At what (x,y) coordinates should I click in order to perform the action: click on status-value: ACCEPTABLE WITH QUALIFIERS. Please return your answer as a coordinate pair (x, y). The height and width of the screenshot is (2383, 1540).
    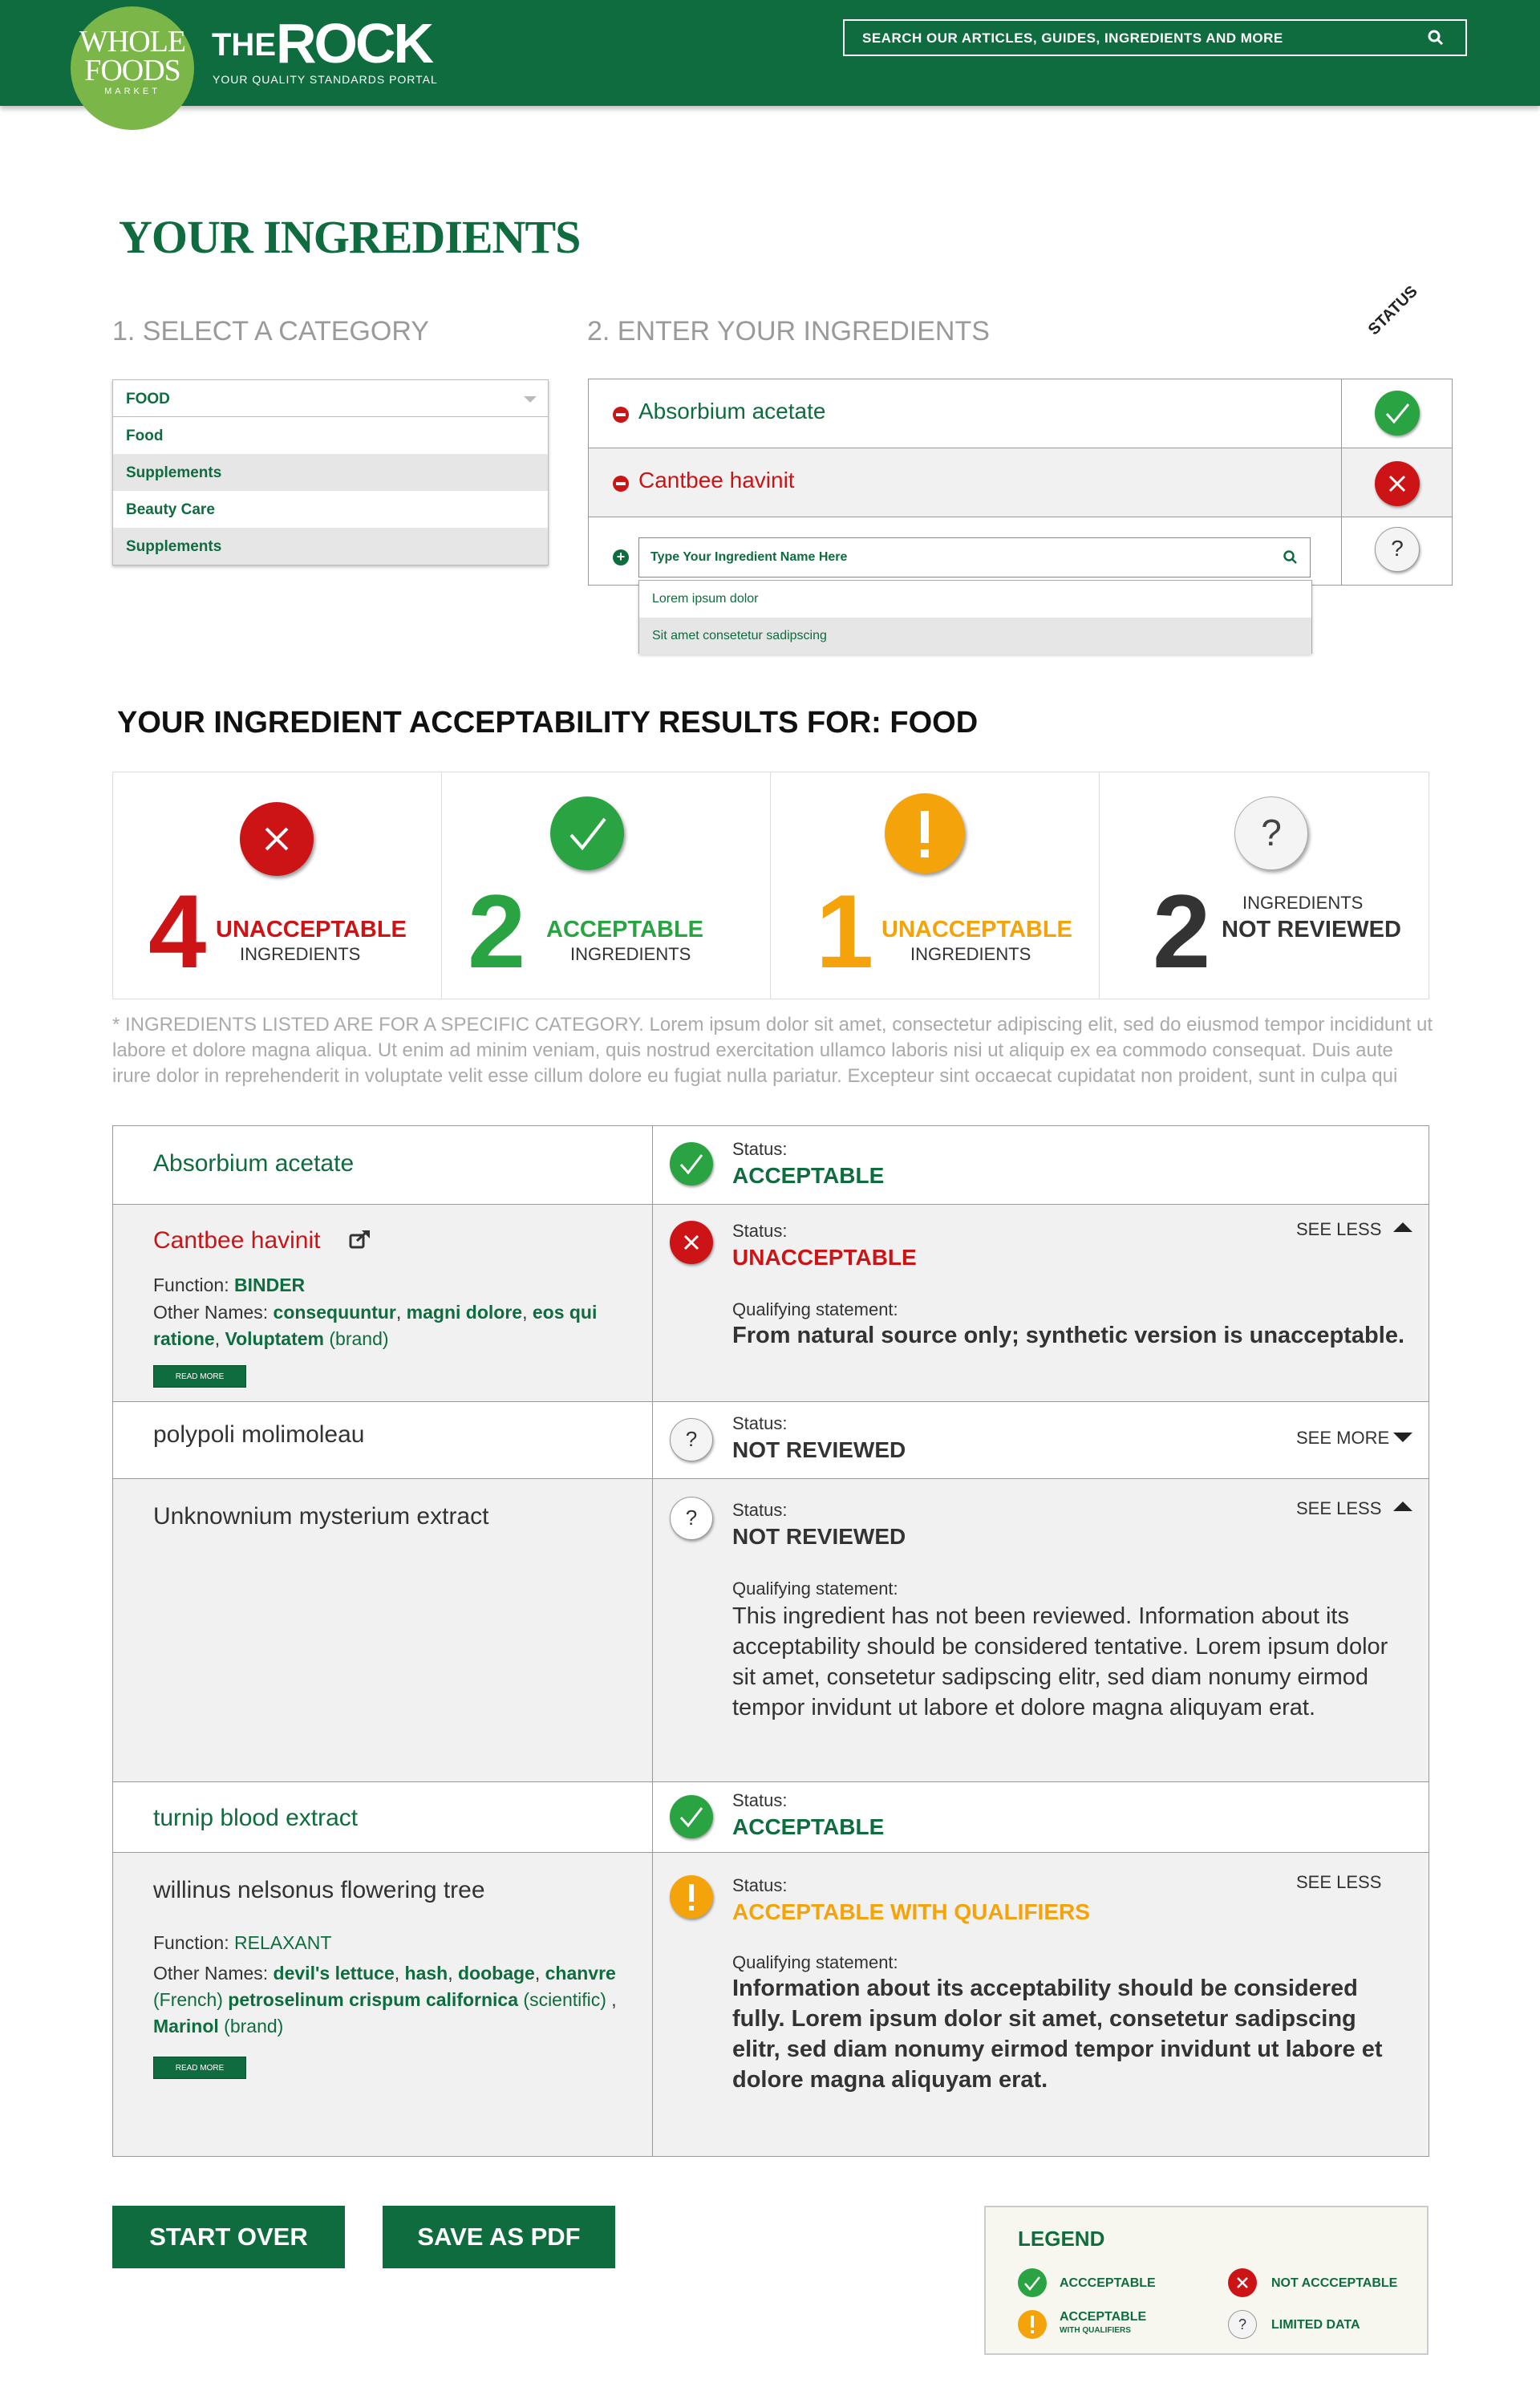
    Looking at the image, I should click on (911, 1911).